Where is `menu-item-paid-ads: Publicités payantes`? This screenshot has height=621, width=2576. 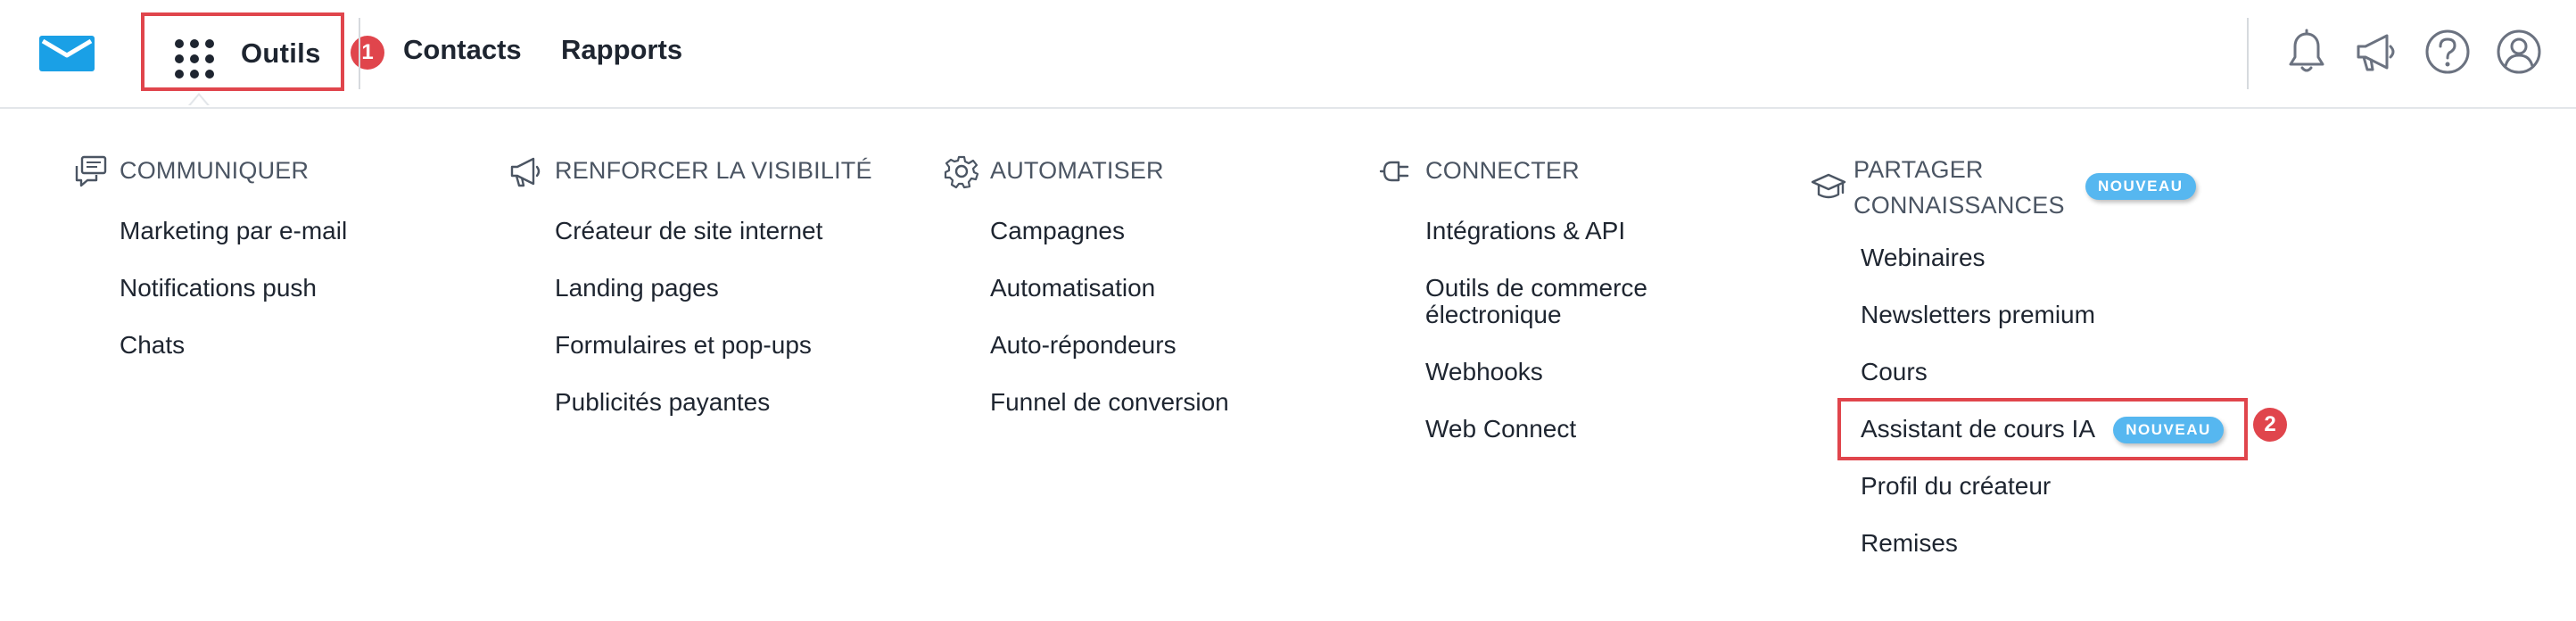
menu-item-paid-ads: Publicités payantes is located at coordinates (688, 416).